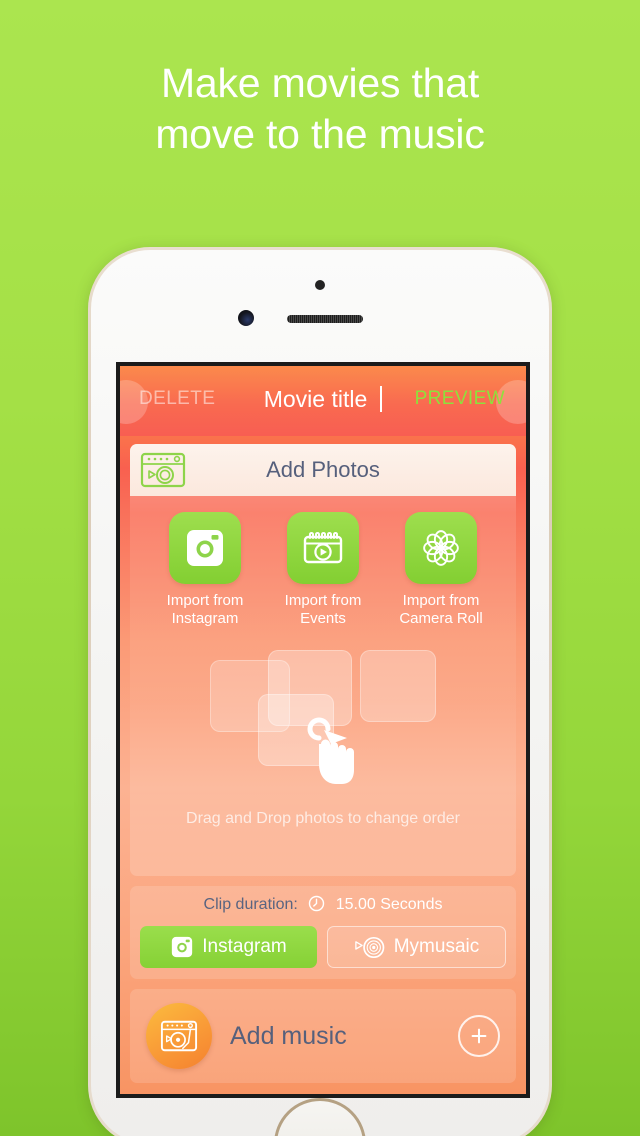 Image resolution: width=640 pixels, height=1136 pixels. Describe the element at coordinates (460, 399) in the screenshot. I see `preview-button: PREVIEW` at that location.